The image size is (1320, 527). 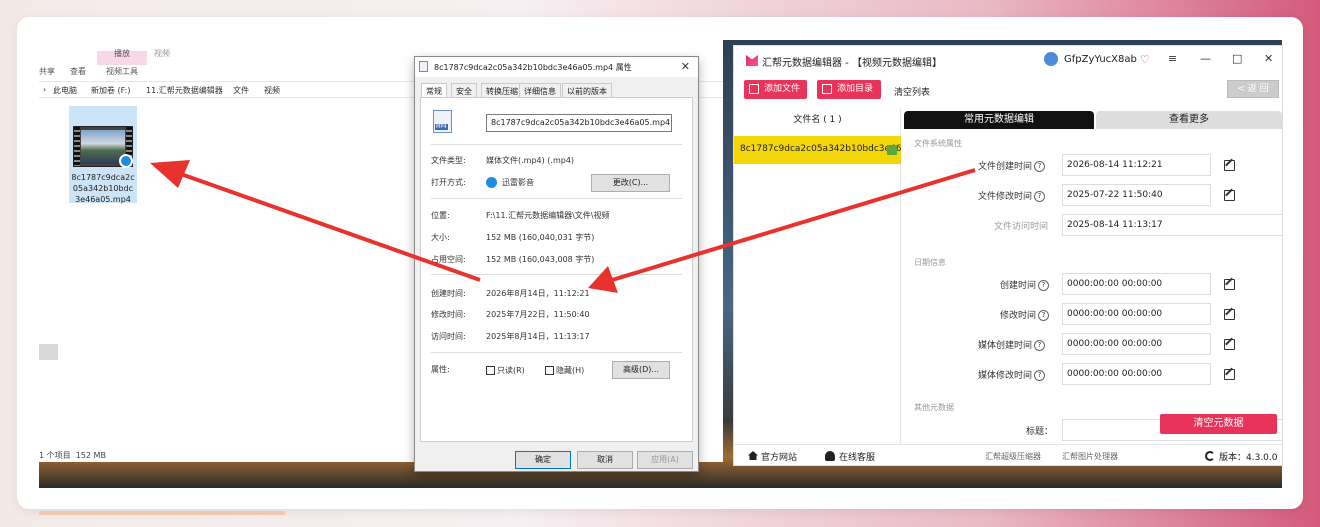 What do you see at coordinates (1237, 58) in the screenshot?
I see `maximize-icon: □` at bounding box center [1237, 58].